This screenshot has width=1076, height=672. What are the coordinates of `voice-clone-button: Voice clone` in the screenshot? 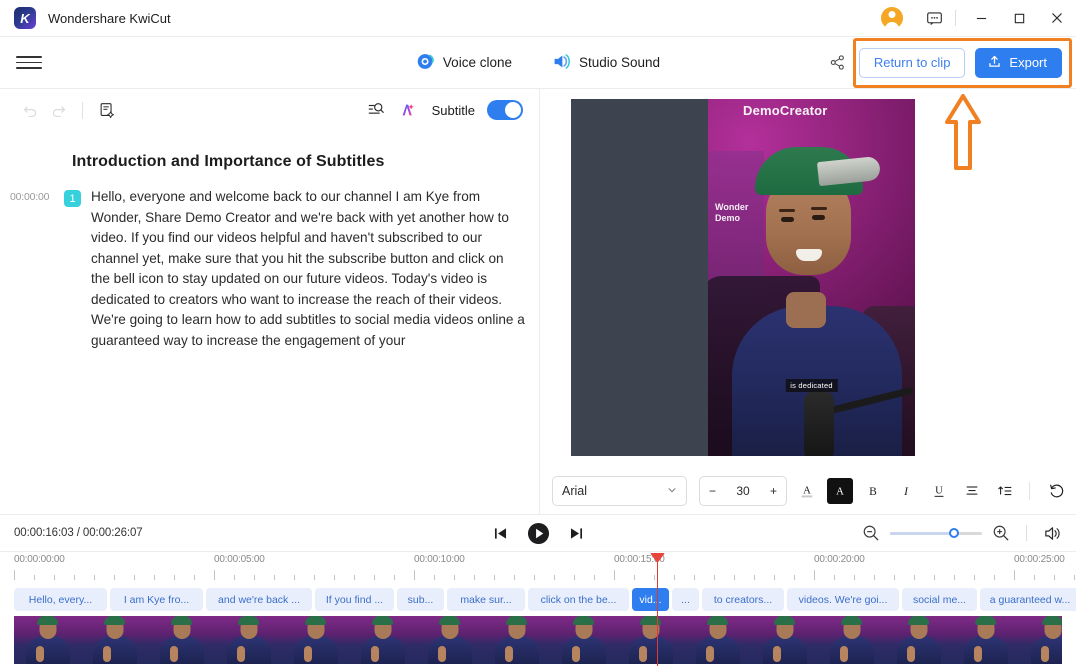 It's located at (464, 63).